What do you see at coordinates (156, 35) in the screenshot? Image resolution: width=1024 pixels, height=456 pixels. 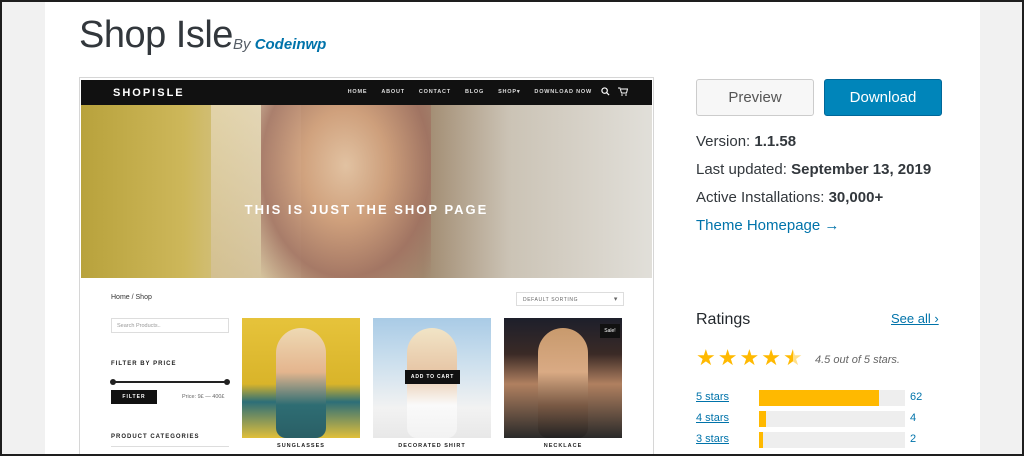 I see `page-title: Shop Isle` at bounding box center [156, 35].